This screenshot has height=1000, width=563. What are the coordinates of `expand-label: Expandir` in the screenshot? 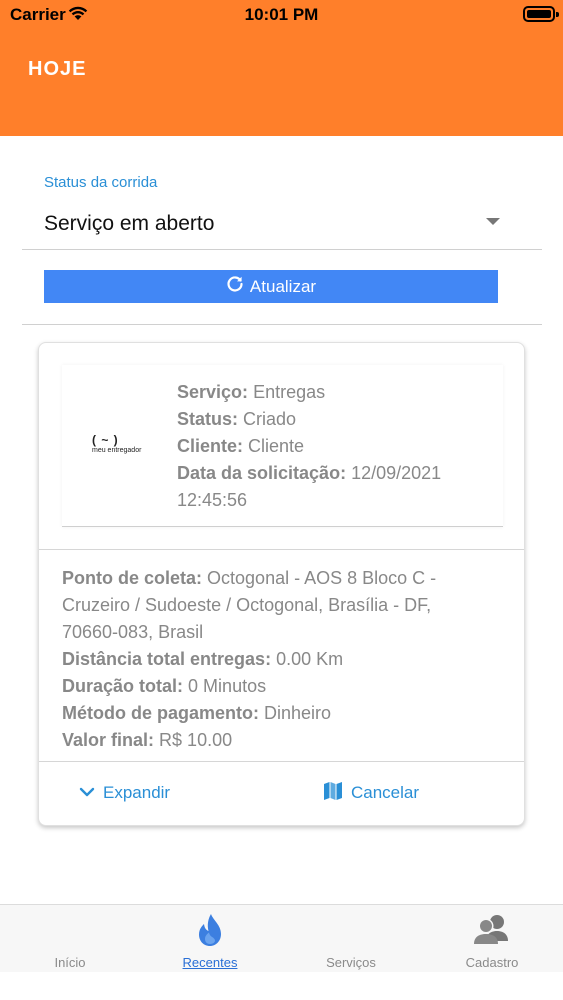 It's located at (137, 792).